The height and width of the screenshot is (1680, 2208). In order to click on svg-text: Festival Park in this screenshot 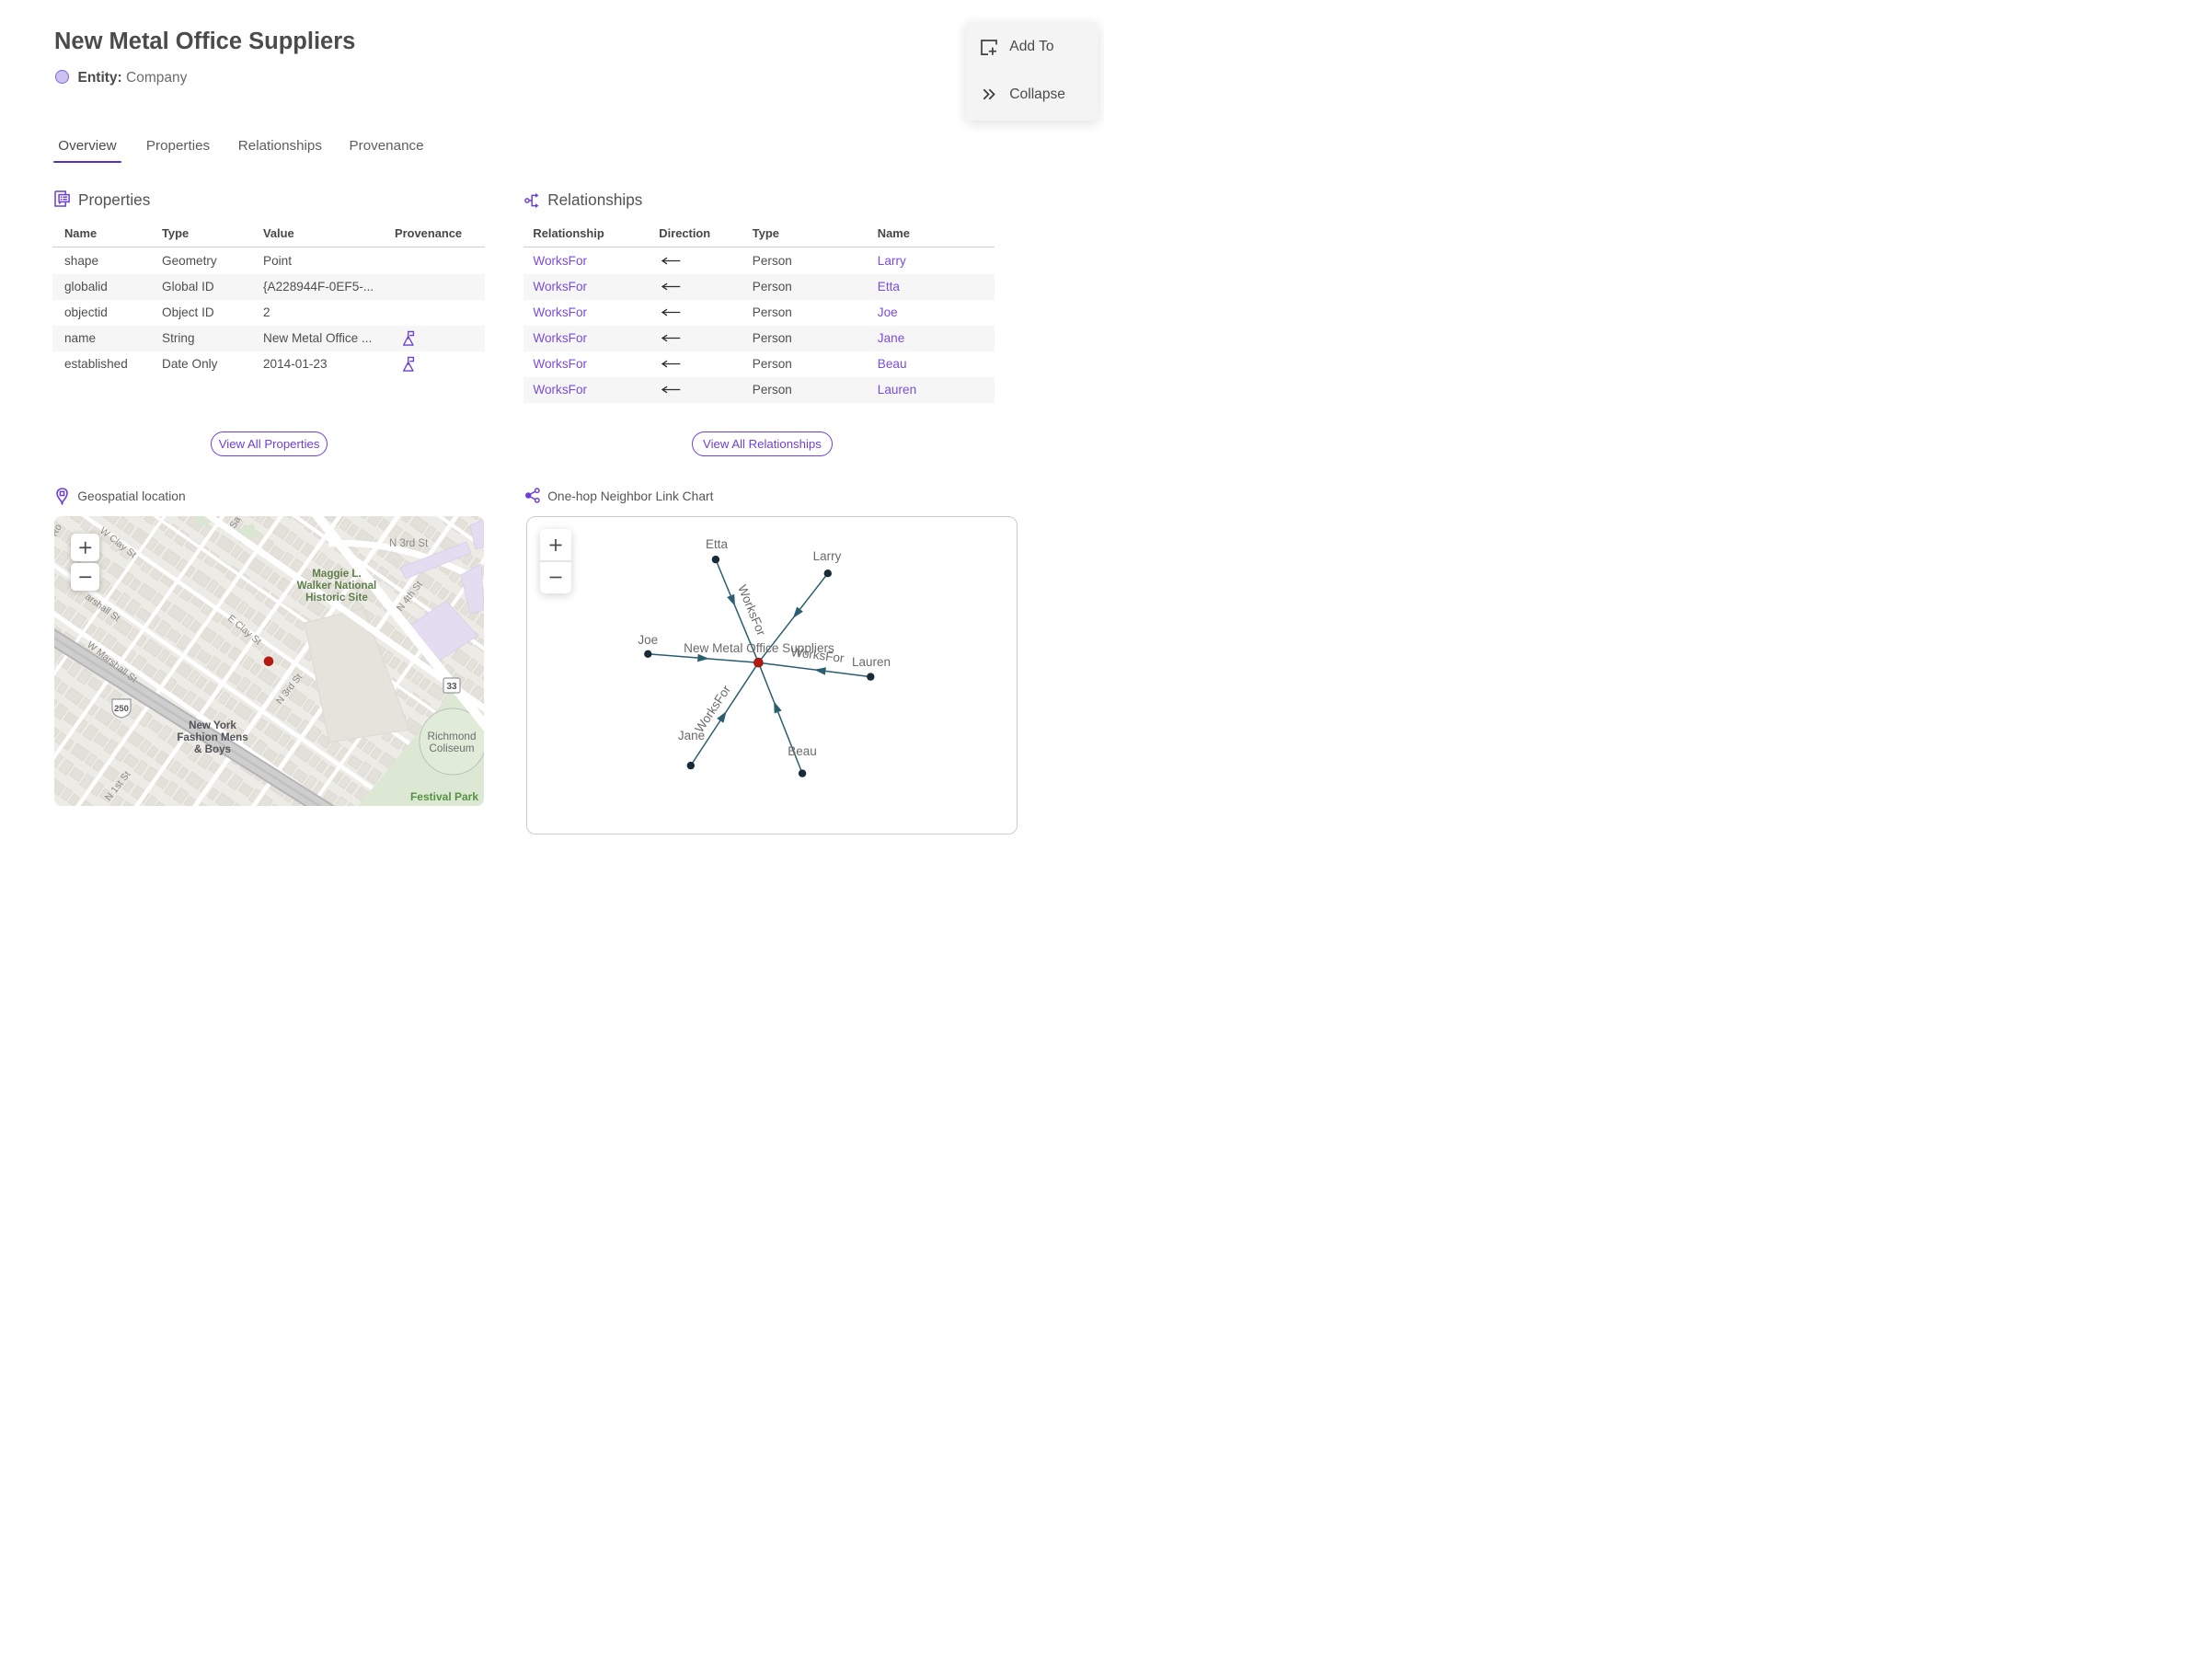, I will do `click(444, 796)`.